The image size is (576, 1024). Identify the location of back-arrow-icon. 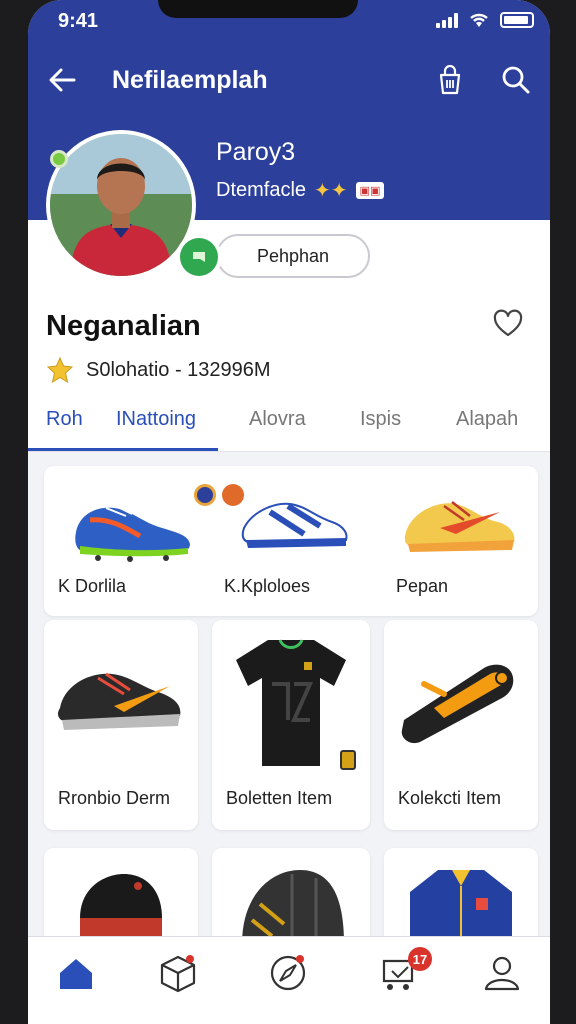
(62, 80).